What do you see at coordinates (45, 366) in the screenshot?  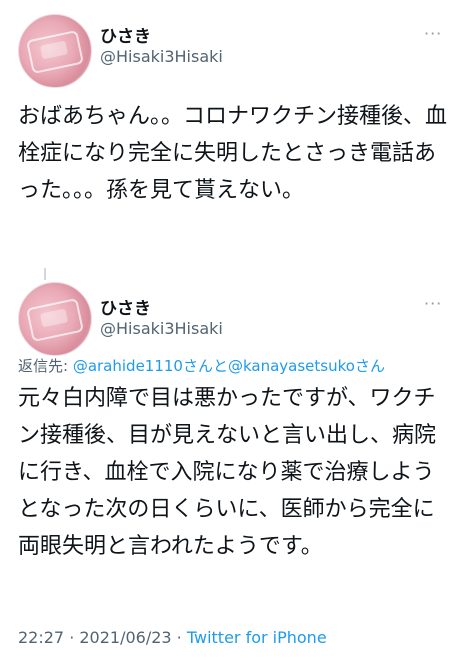 I see `reply-prefix: 返信先:` at bounding box center [45, 366].